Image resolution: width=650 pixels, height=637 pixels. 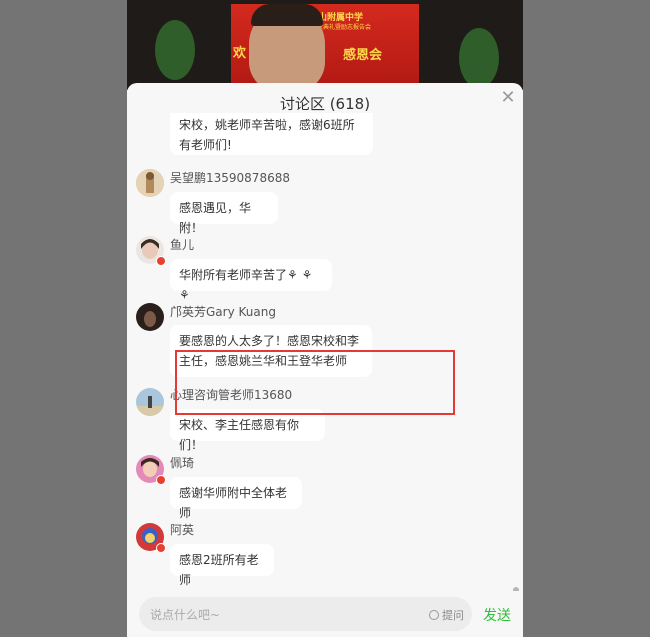 I want to click on user-name: 鱼儿, so click(x=182, y=245).